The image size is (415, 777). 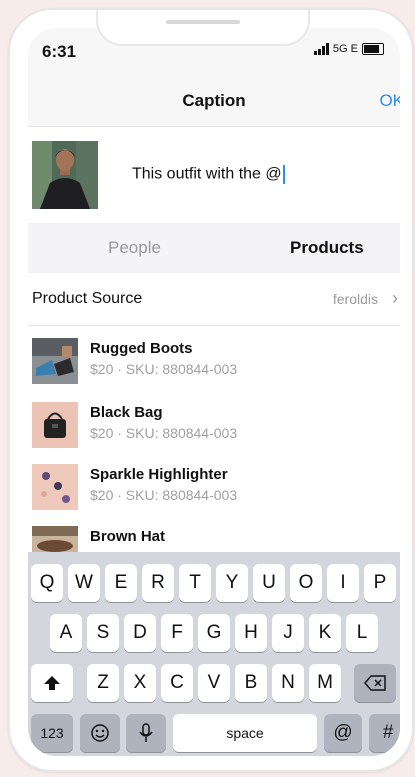 I want to click on key-v: V, so click(x=214, y=683).